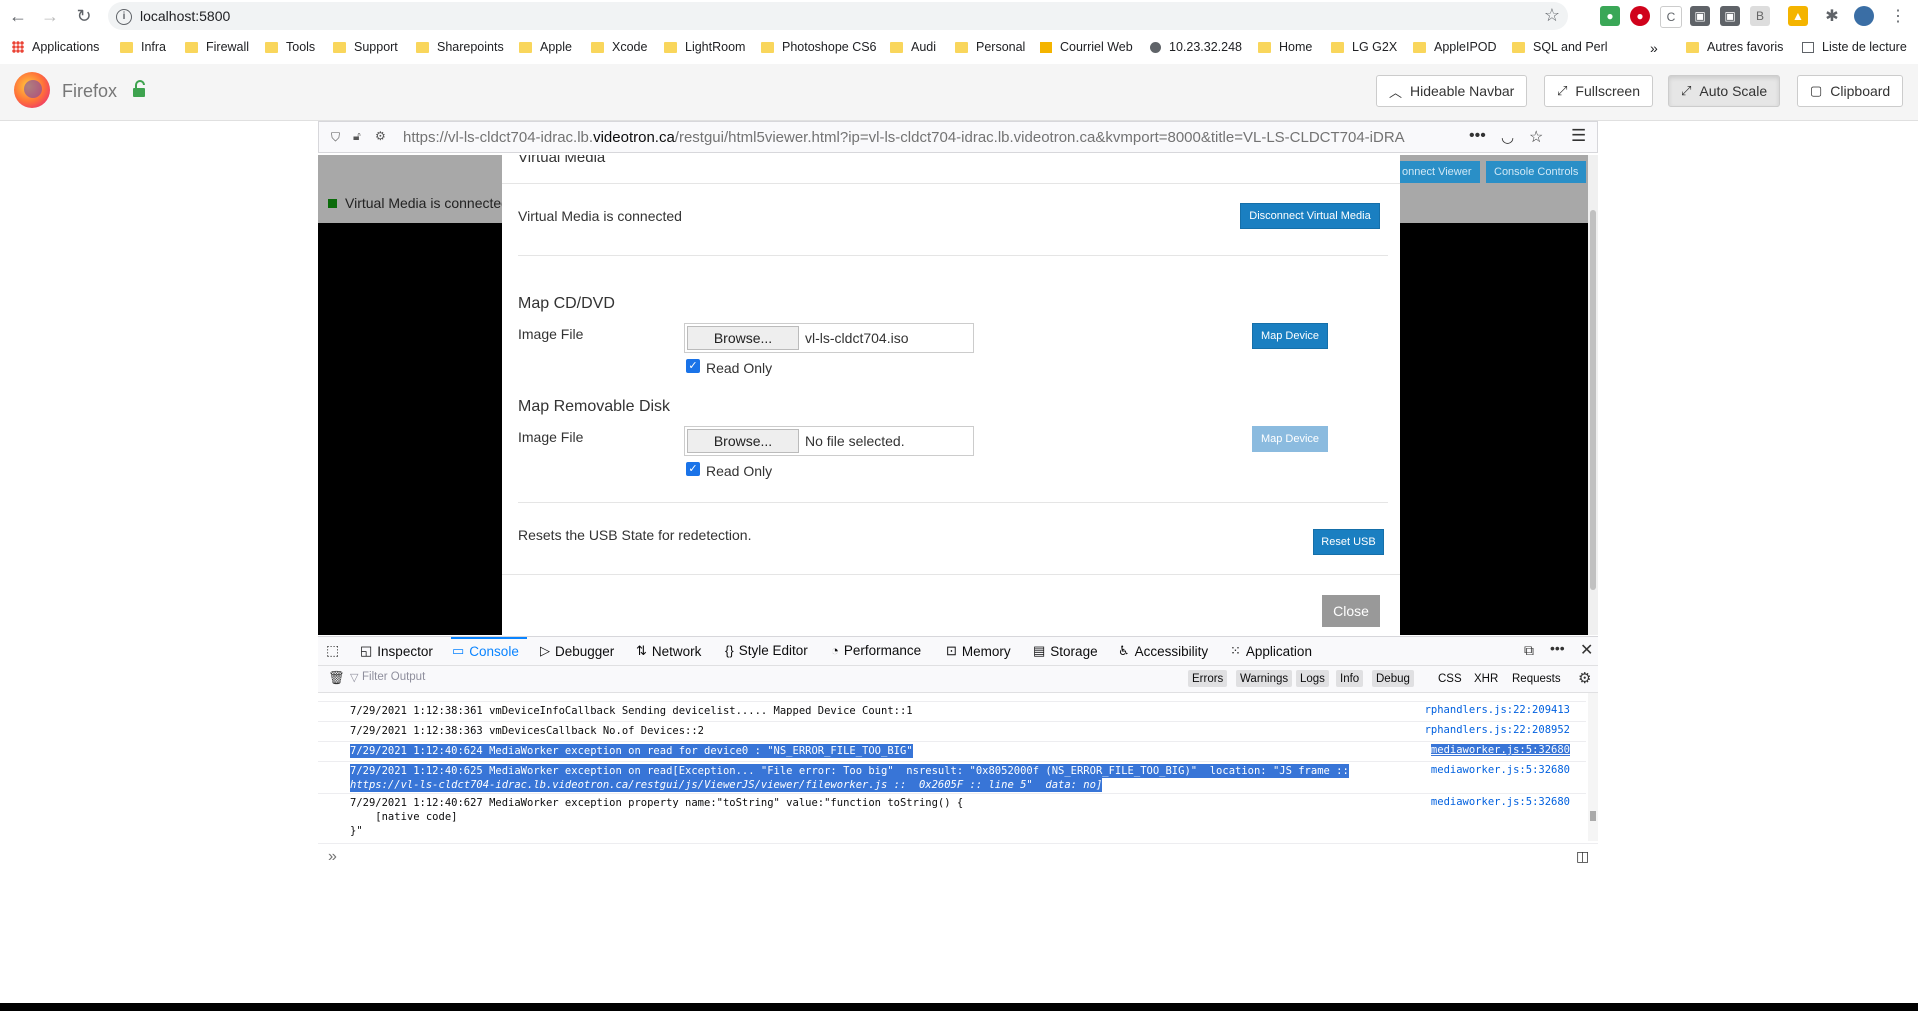 The height and width of the screenshot is (1011, 1918). What do you see at coordinates (84, 16) in the screenshot?
I see `reload-icon: ↻` at bounding box center [84, 16].